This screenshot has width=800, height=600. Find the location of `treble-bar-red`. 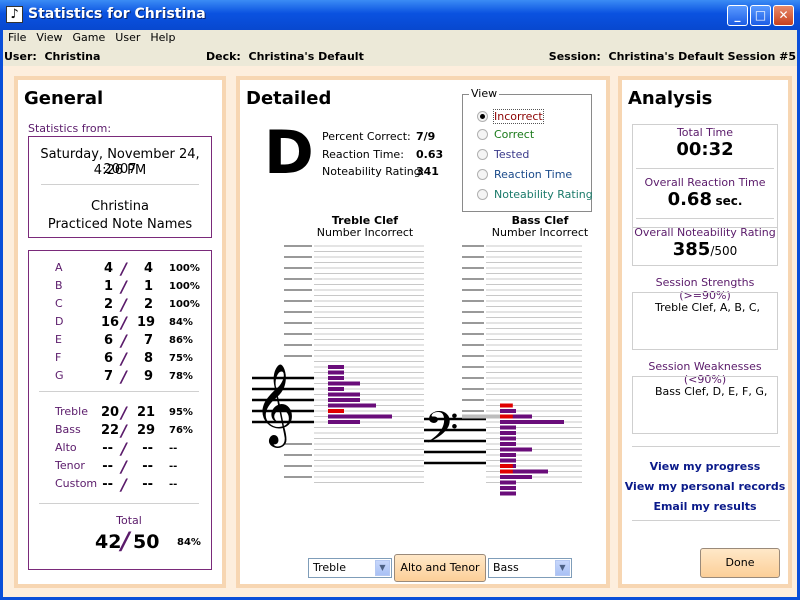

treble-bar-red is located at coordinates (336, 411).